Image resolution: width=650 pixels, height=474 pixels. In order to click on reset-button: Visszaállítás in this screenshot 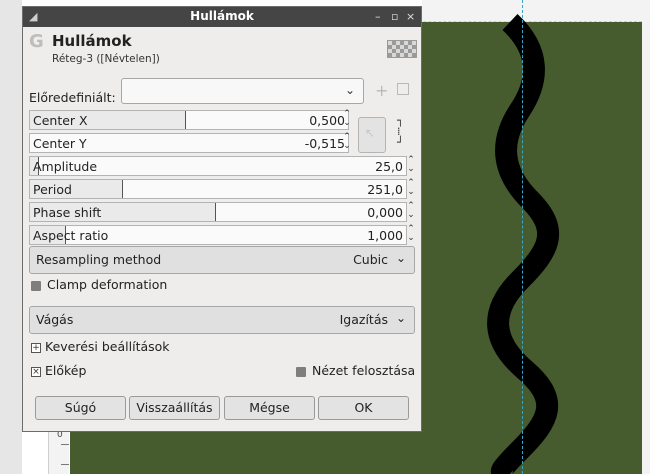, I will do `click(174, 408)`.